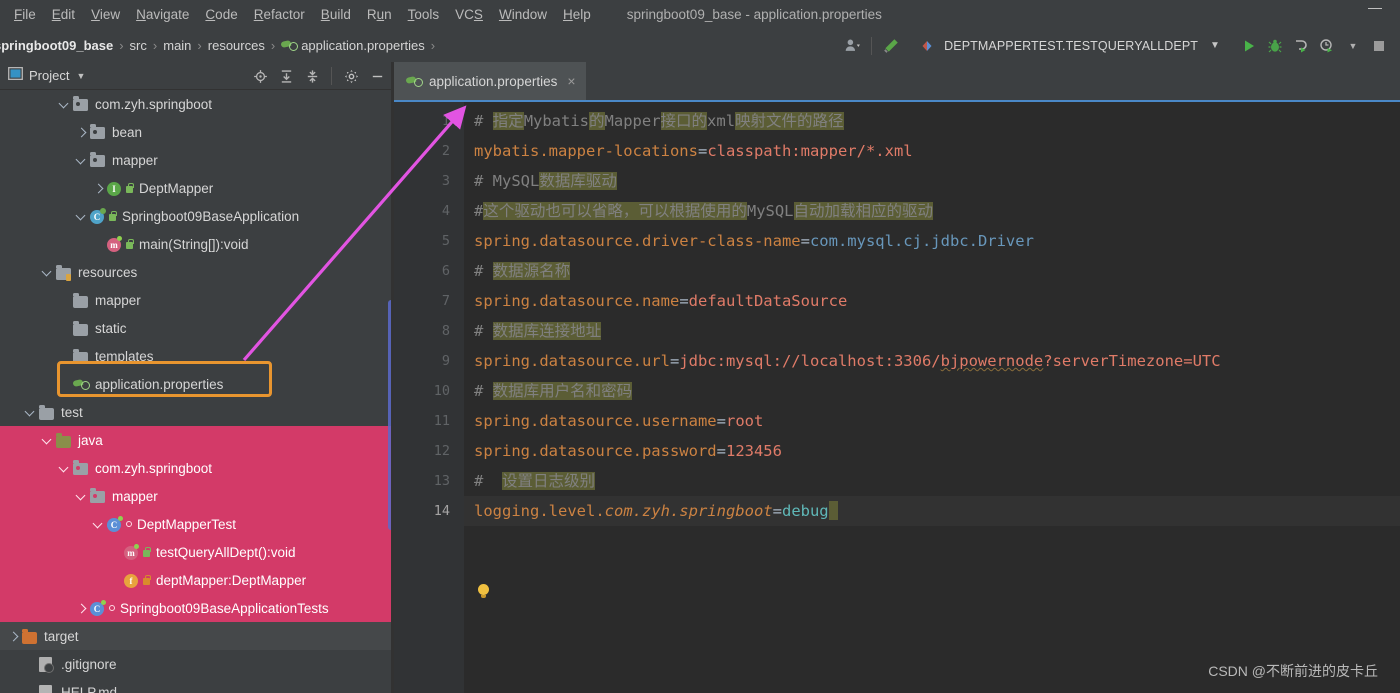 The image size is (1400, 693). What do you see at coordinates (351, 76) in the screenshot?
I see `settings-gear-icon` at bounding box center [351, 76].